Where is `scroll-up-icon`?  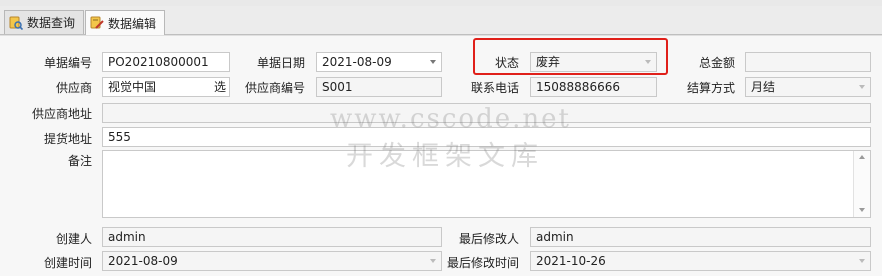
scroll-up-icon is located at coordinates (862, 157).